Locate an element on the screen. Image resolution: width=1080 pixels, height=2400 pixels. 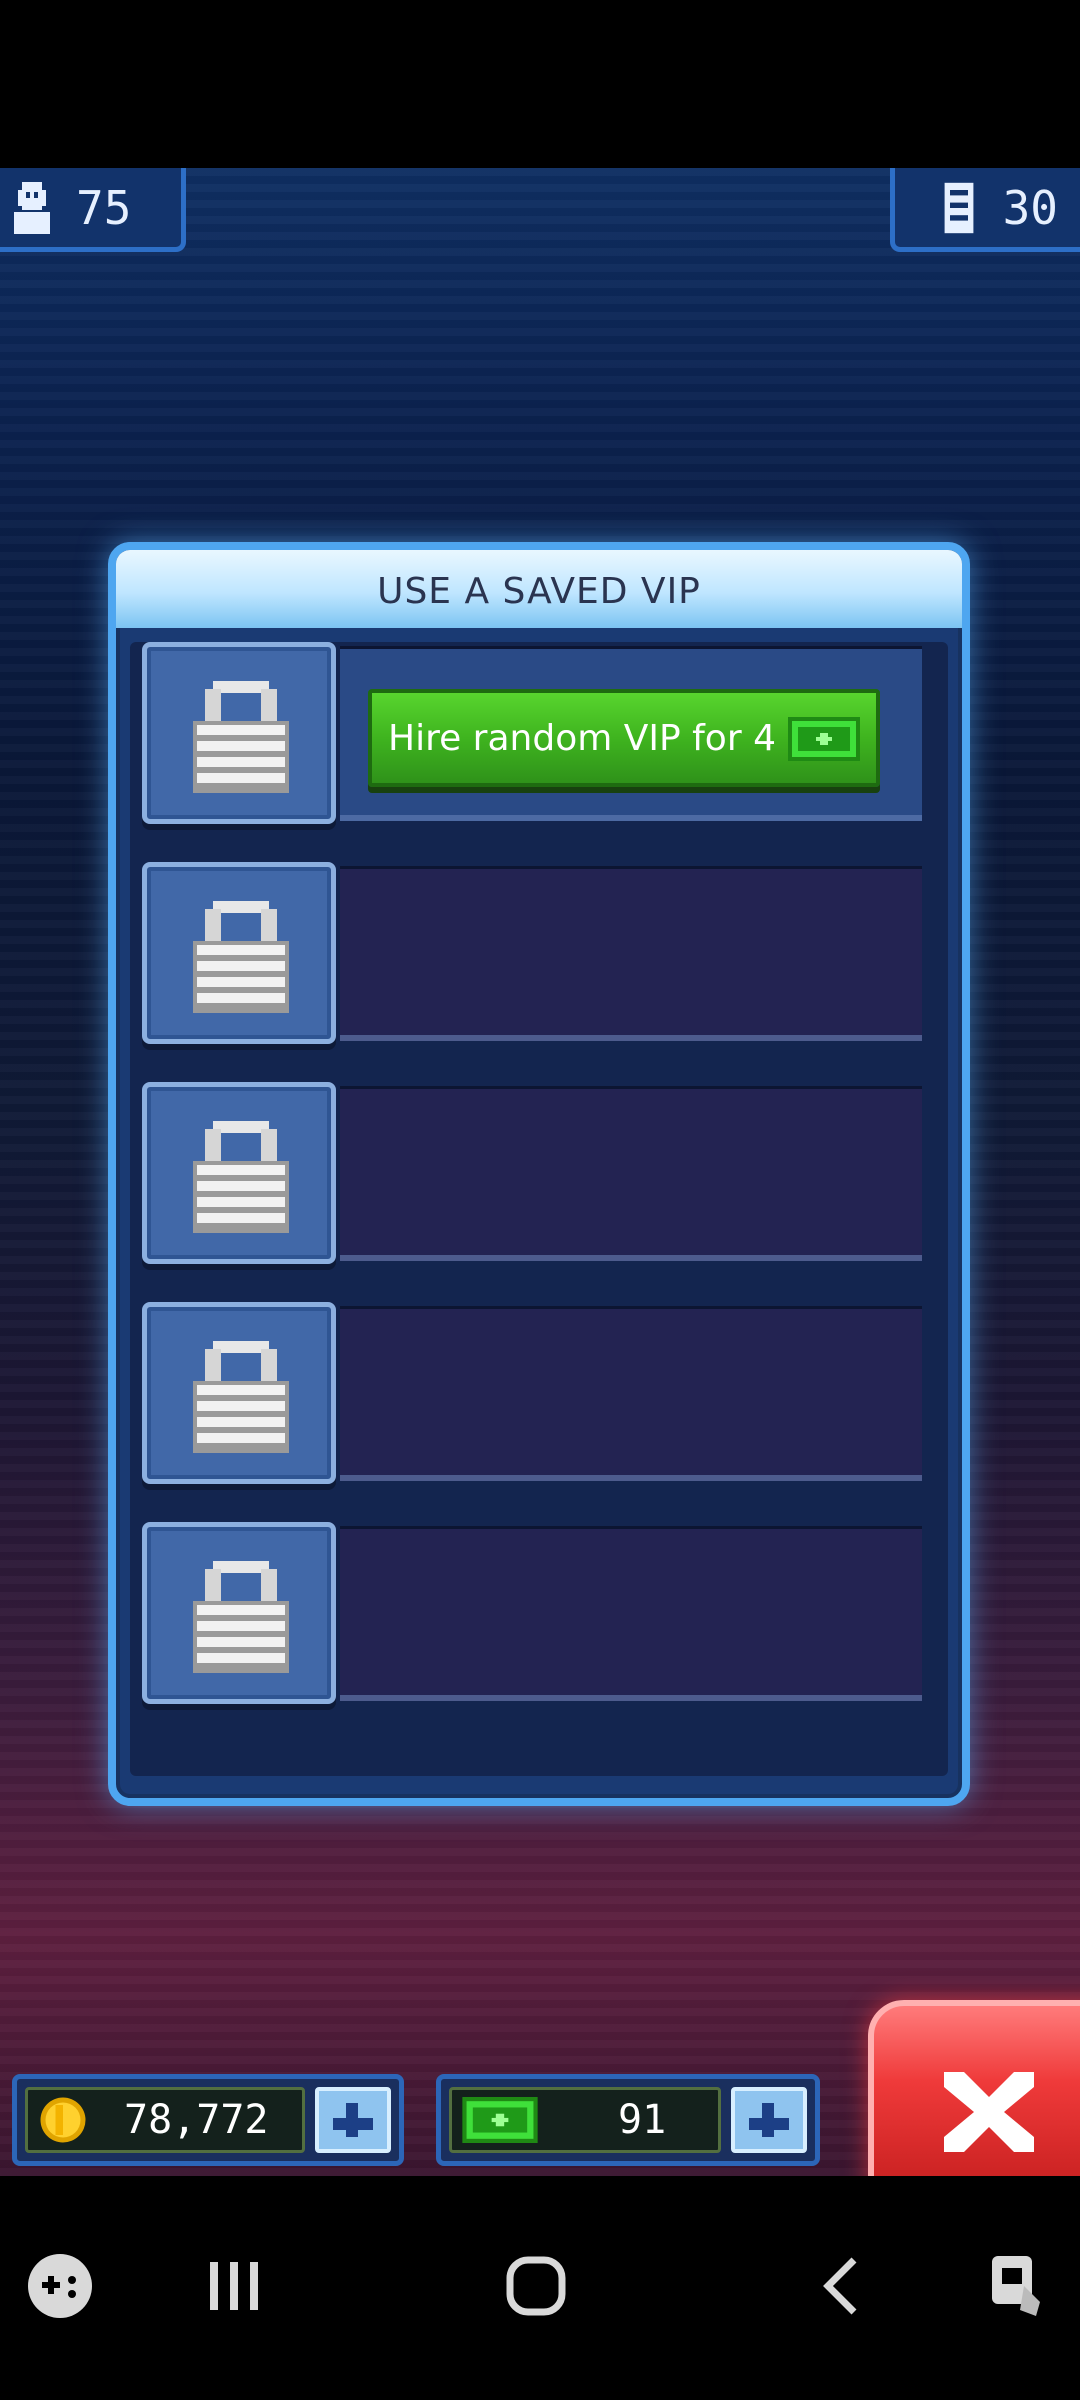
bux-display: 91 is located at coordinates (585, 2120).